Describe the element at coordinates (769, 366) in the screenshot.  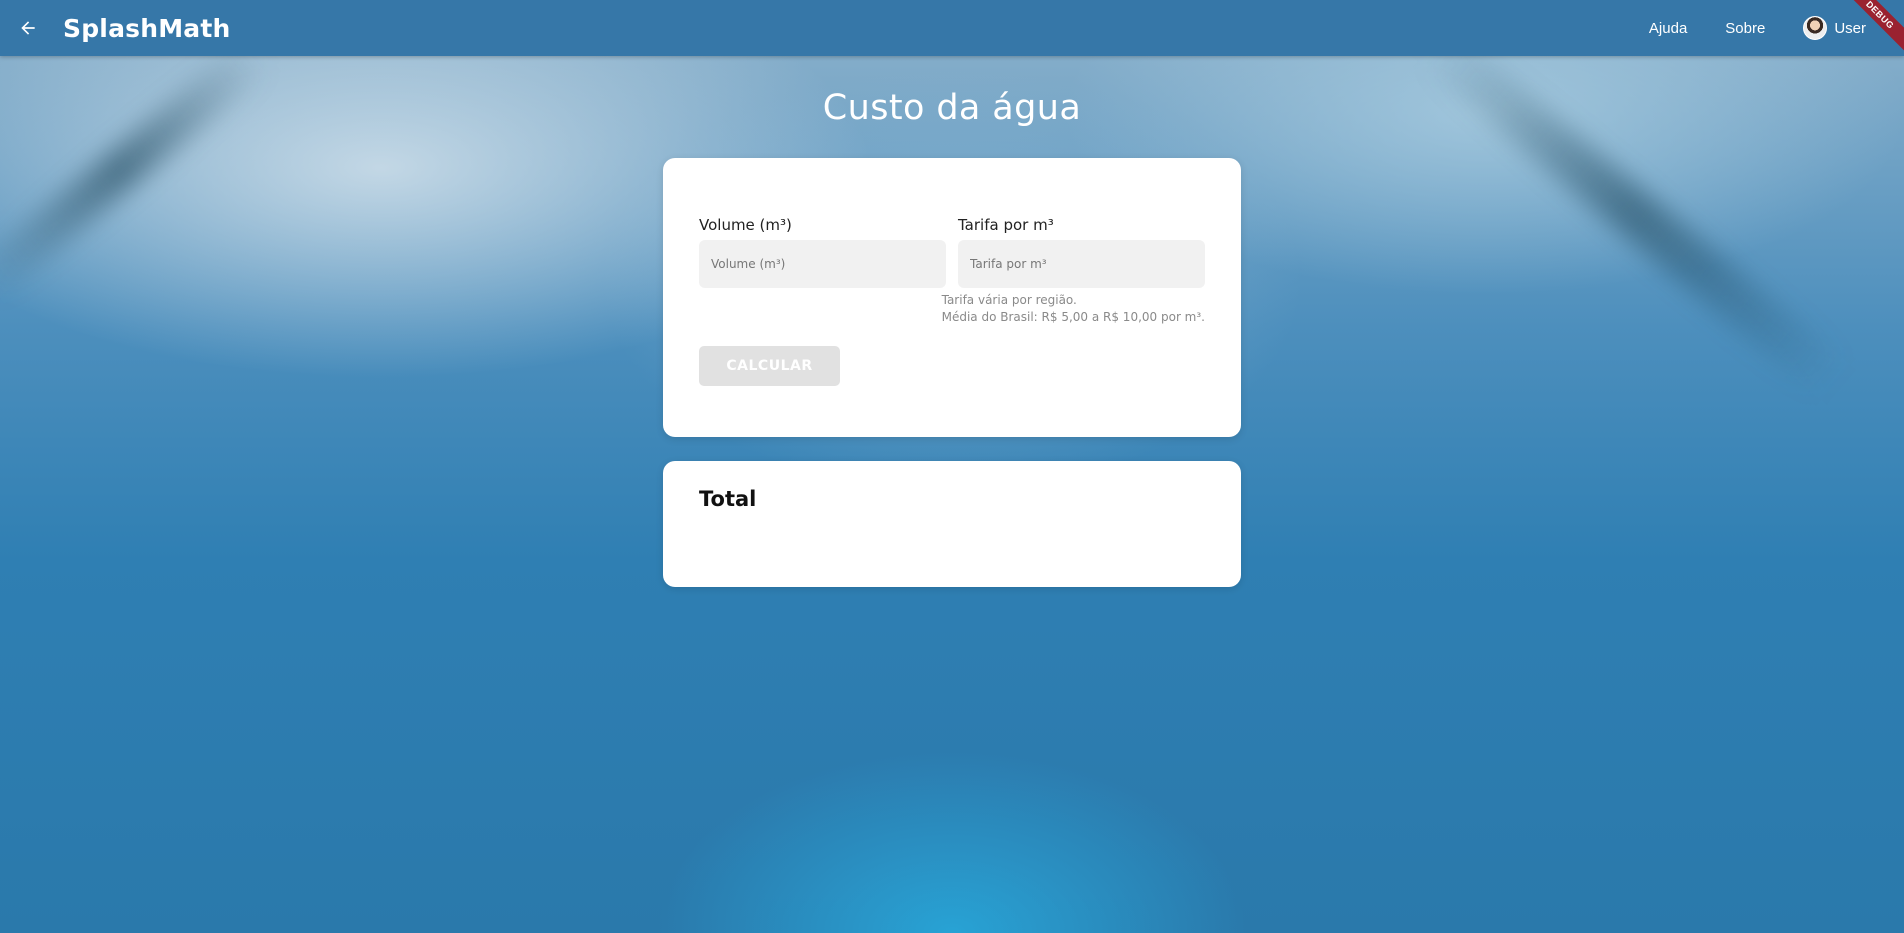
I see `calculate-button: CALCULAR` at that location.